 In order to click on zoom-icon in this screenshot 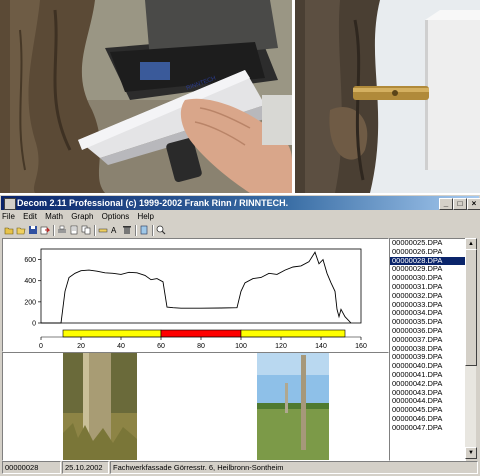, I will do `click(161, 230)`.